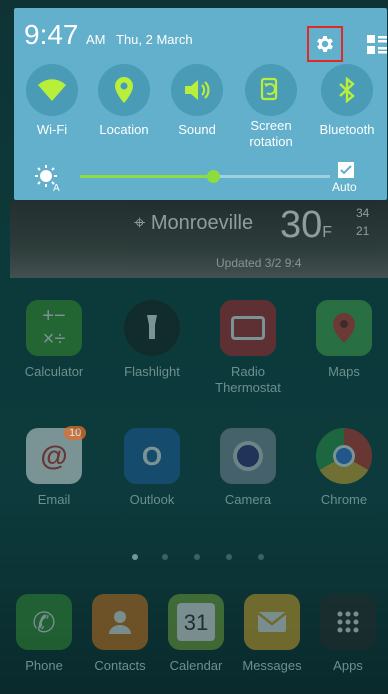 The width and height of the screenshot is (388, 694). Describe the element at coordinates (154, 39) in the screenshot. I see `date-label: Thu, 2 March` at that location.